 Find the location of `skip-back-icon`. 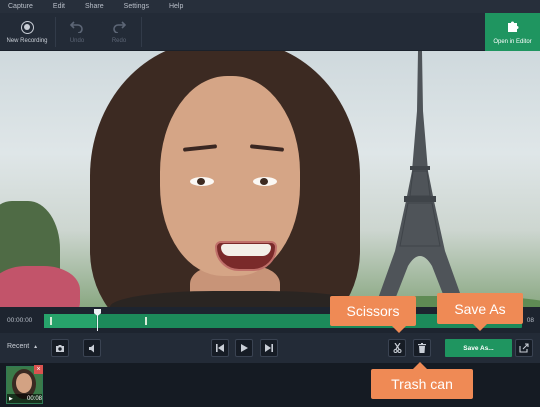

skip-back-icon is located at coordinates (220, 348).